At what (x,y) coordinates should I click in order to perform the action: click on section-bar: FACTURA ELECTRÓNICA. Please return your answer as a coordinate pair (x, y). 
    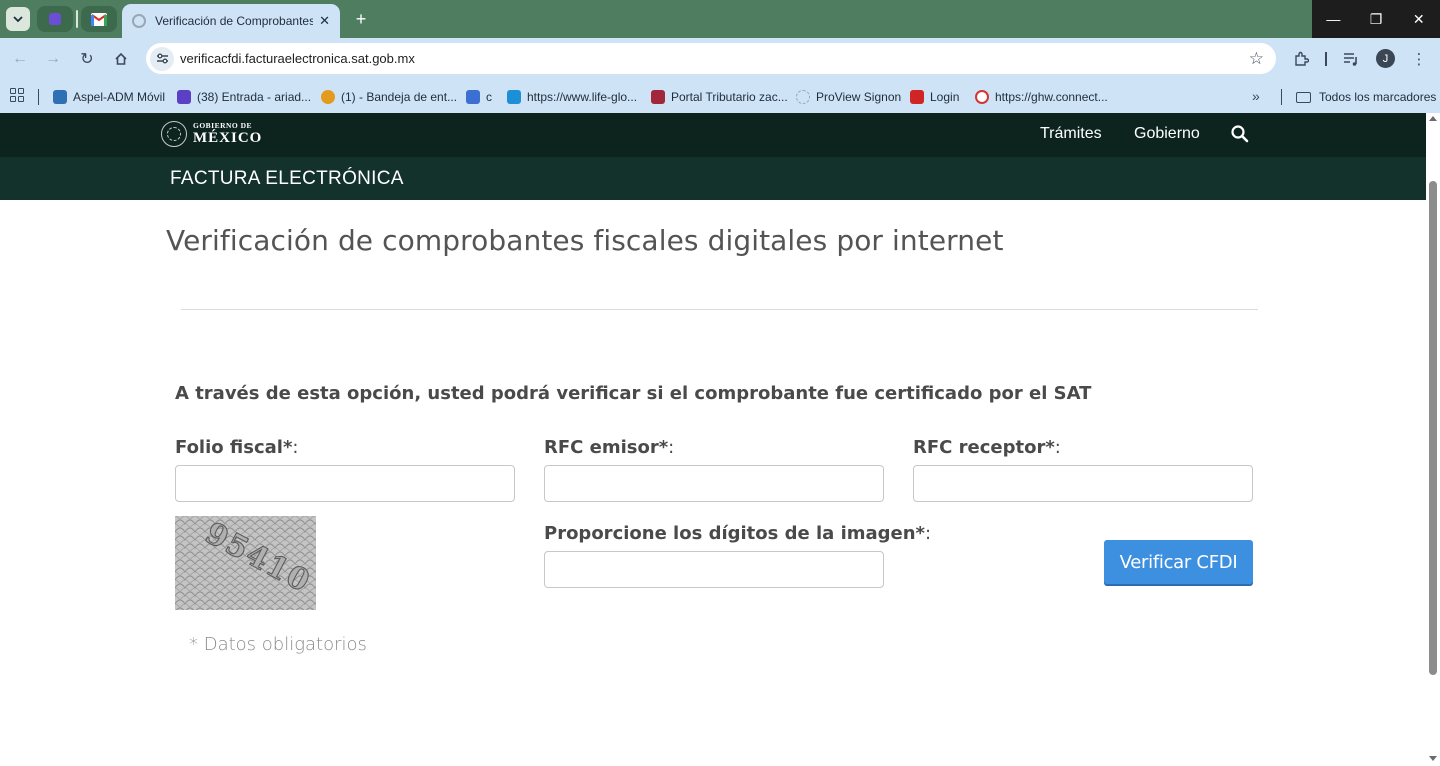
    Looking at the image, I should click on (713, 178).